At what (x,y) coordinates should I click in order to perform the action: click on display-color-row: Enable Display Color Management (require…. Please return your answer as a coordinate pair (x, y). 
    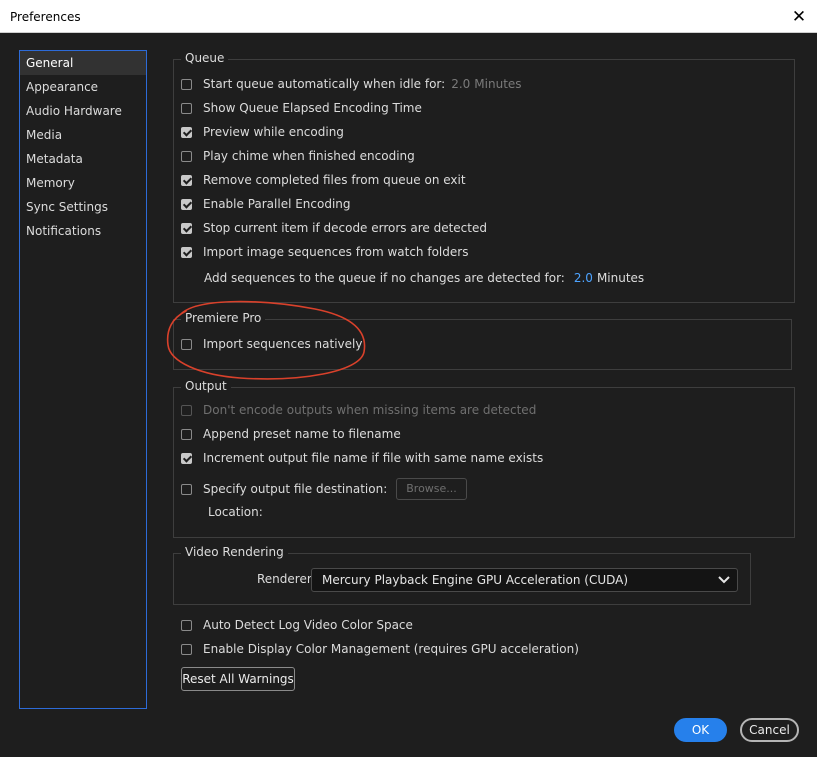
    Looking at the image, I should click on (380, 649).